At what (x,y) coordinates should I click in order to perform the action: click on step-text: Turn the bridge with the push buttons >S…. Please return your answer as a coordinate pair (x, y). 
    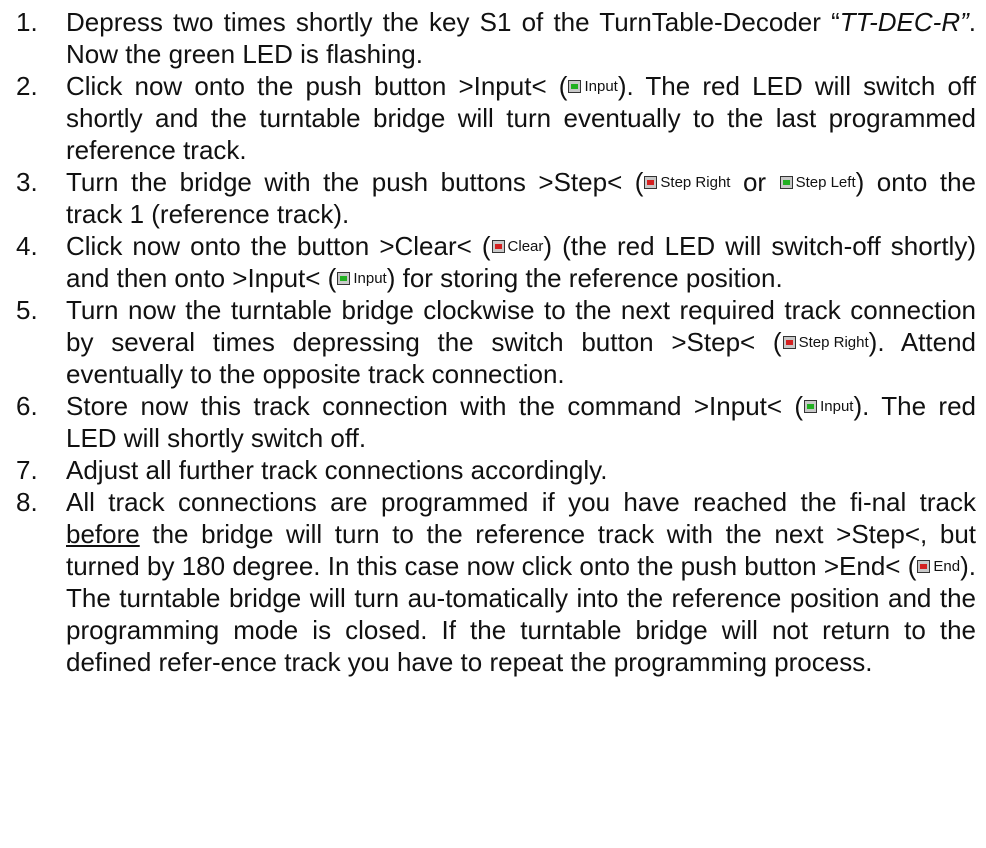
    Looking at the image, I should click on (355, 182).